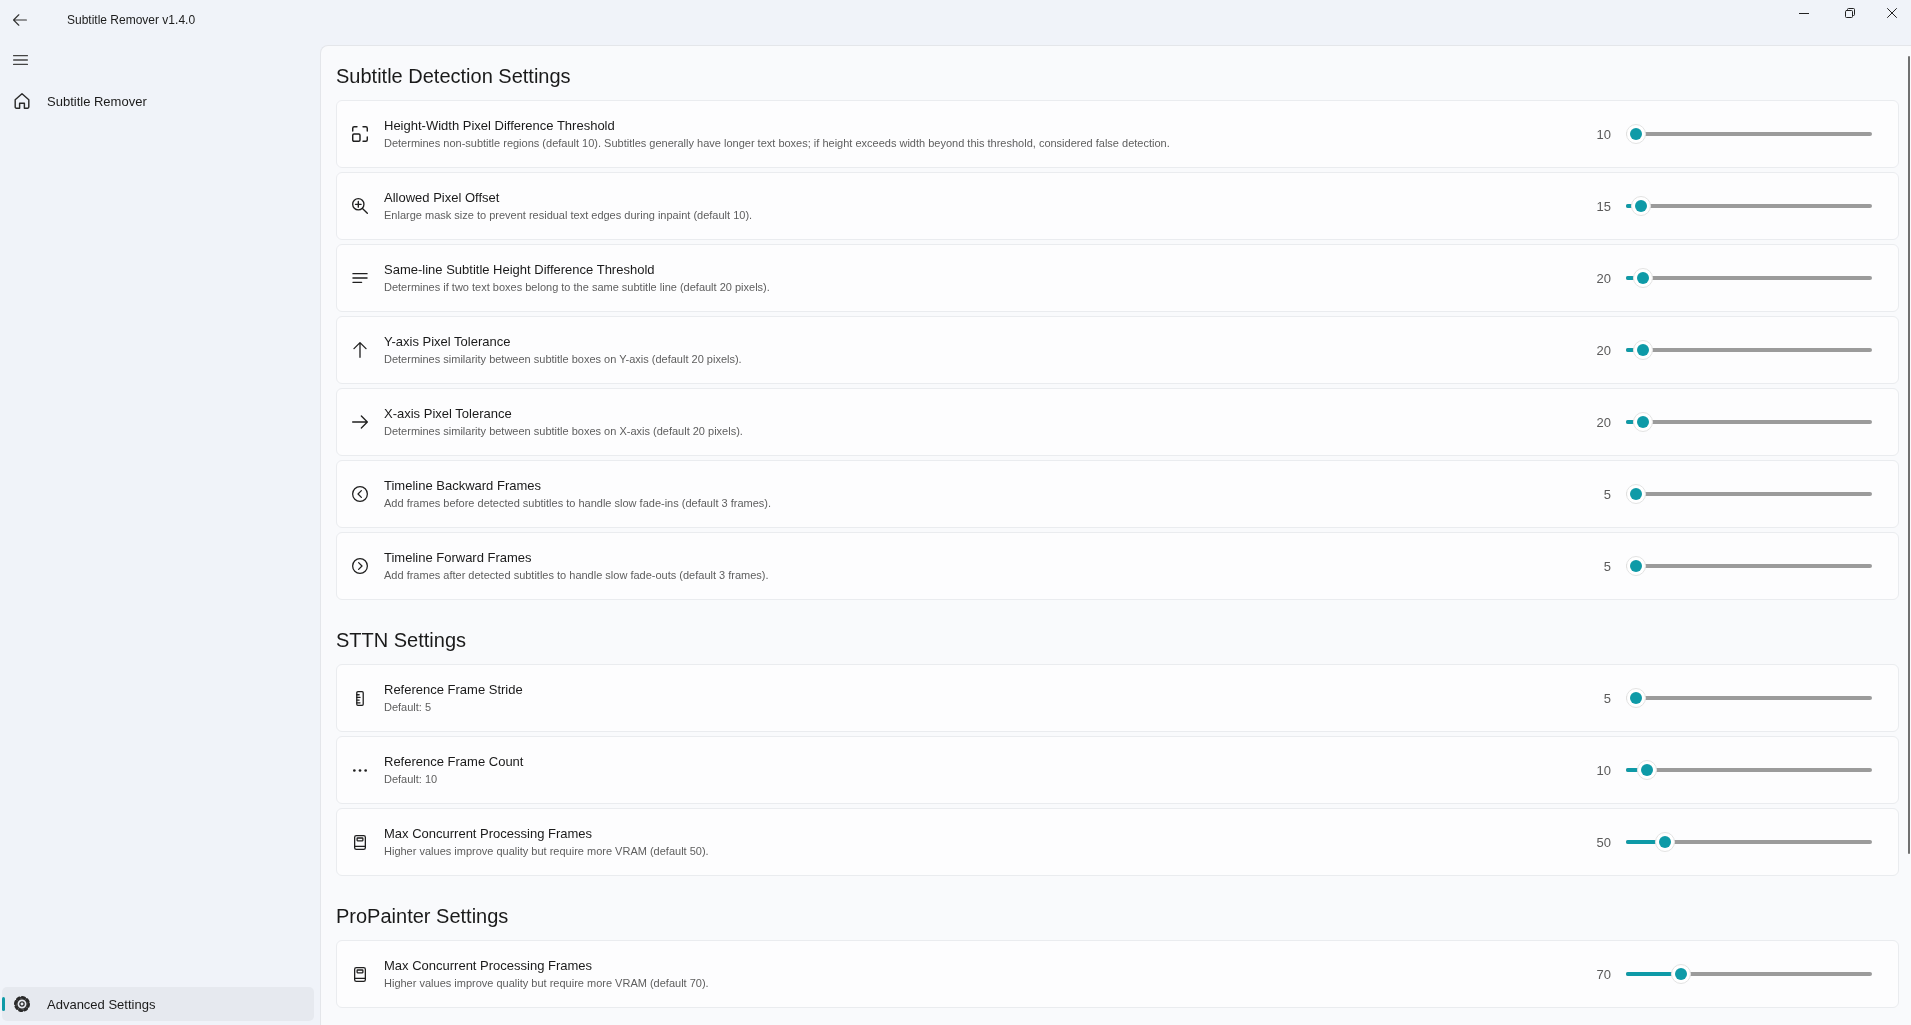 The height and width of the screenshot is (1025, 1911). I want to click on lines-icon, so click(360, 278).